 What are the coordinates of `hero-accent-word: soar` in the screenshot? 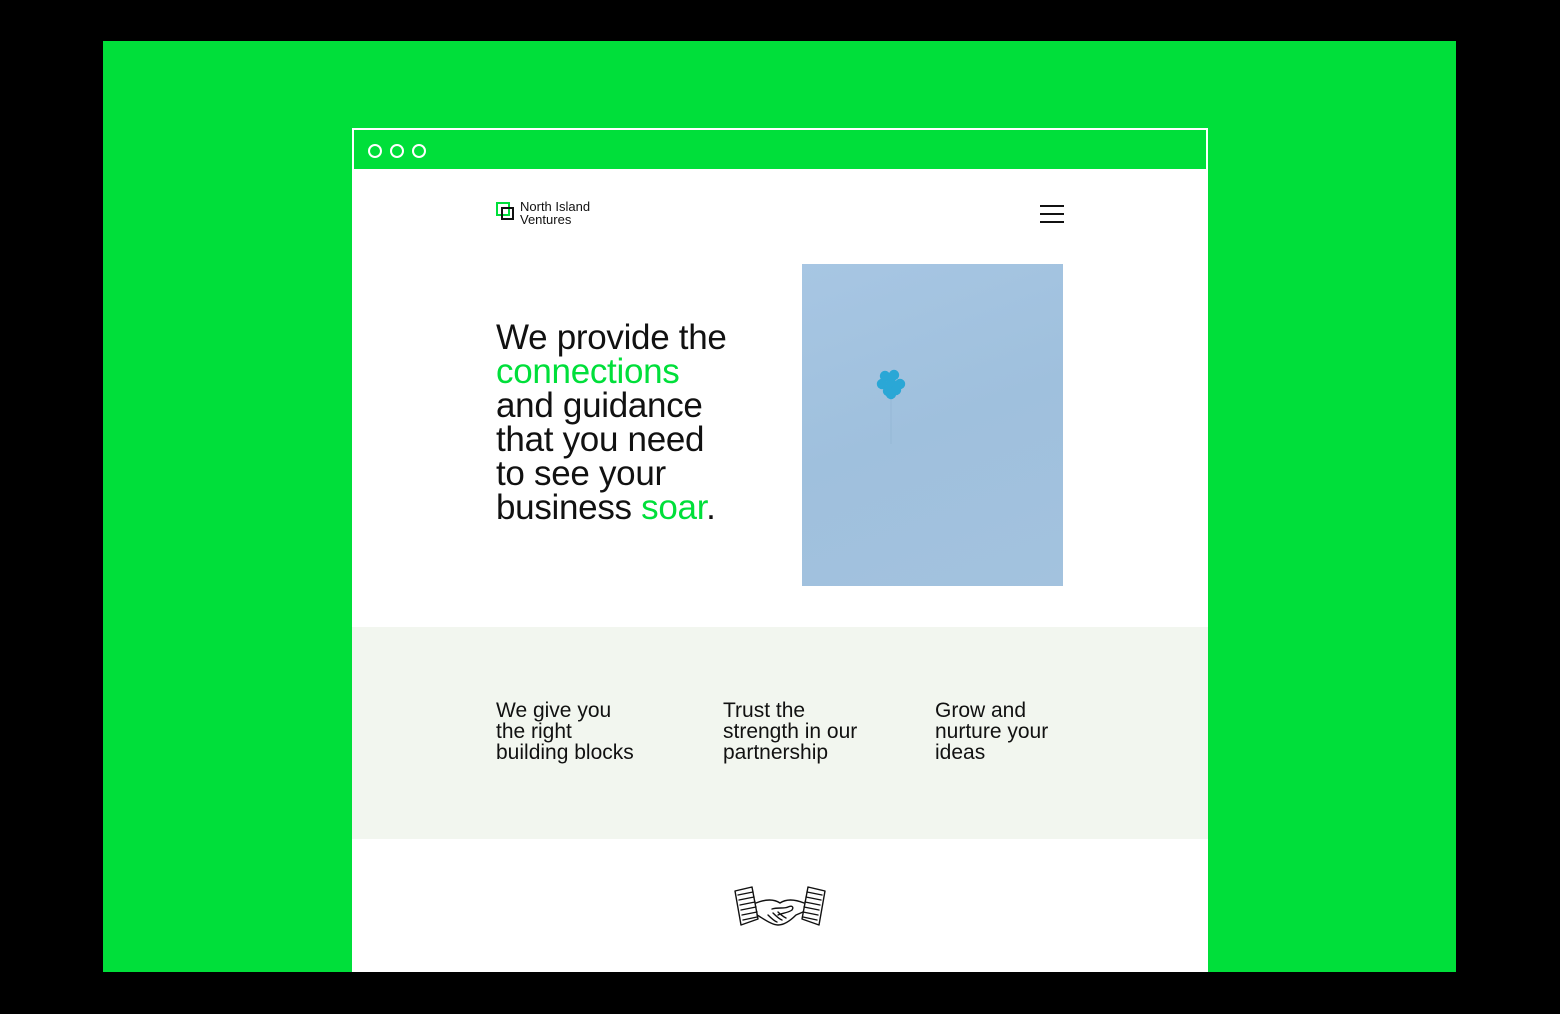 It's located at (674, 507).